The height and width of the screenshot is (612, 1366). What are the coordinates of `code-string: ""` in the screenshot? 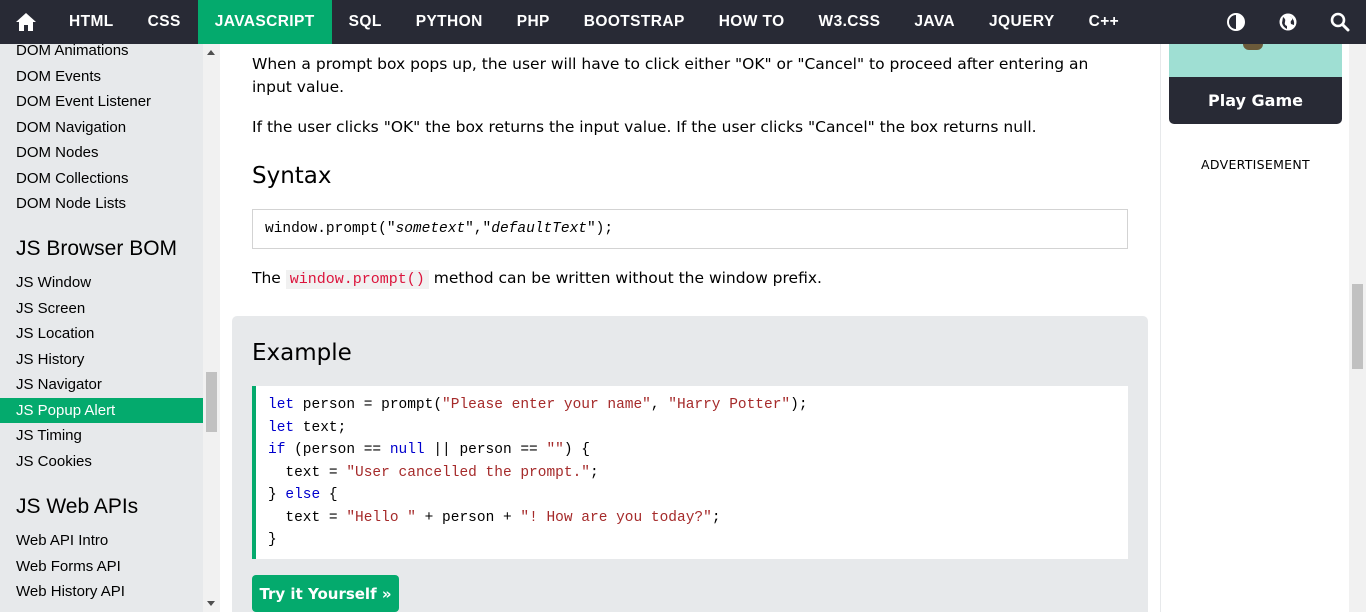 It's located at (555, 450).